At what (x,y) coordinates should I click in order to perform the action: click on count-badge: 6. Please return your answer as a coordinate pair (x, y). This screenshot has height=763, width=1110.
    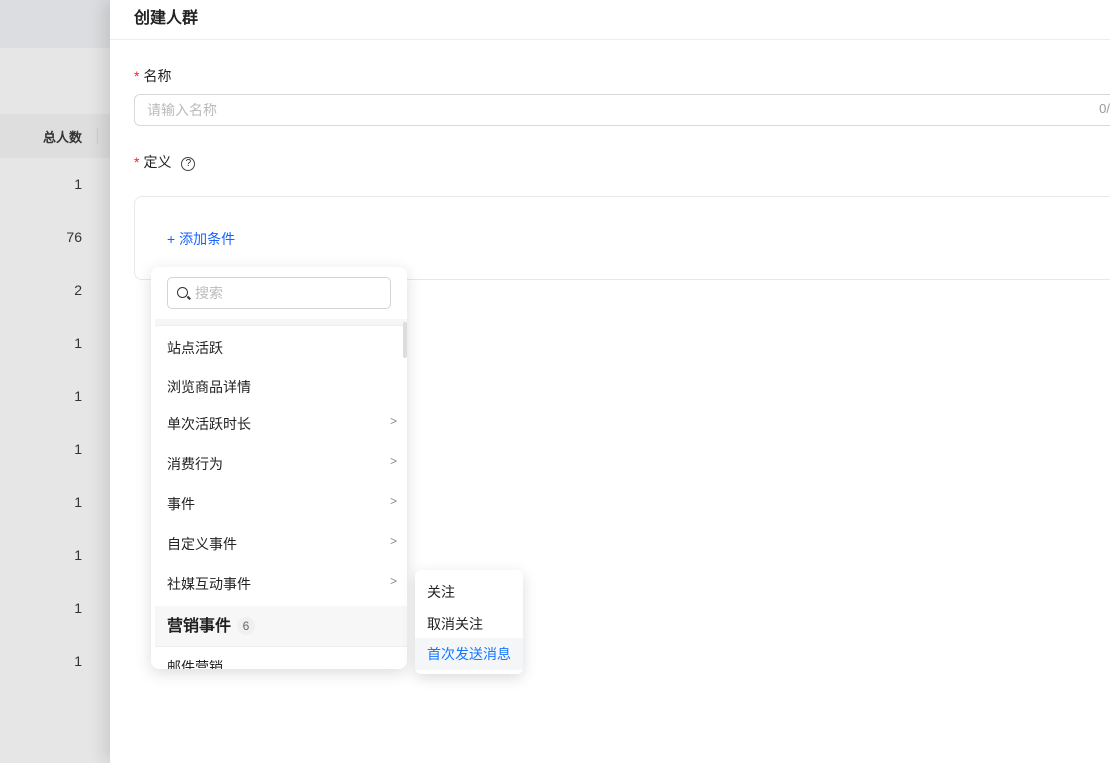
    Looking at the image, I should click on (246, 626).